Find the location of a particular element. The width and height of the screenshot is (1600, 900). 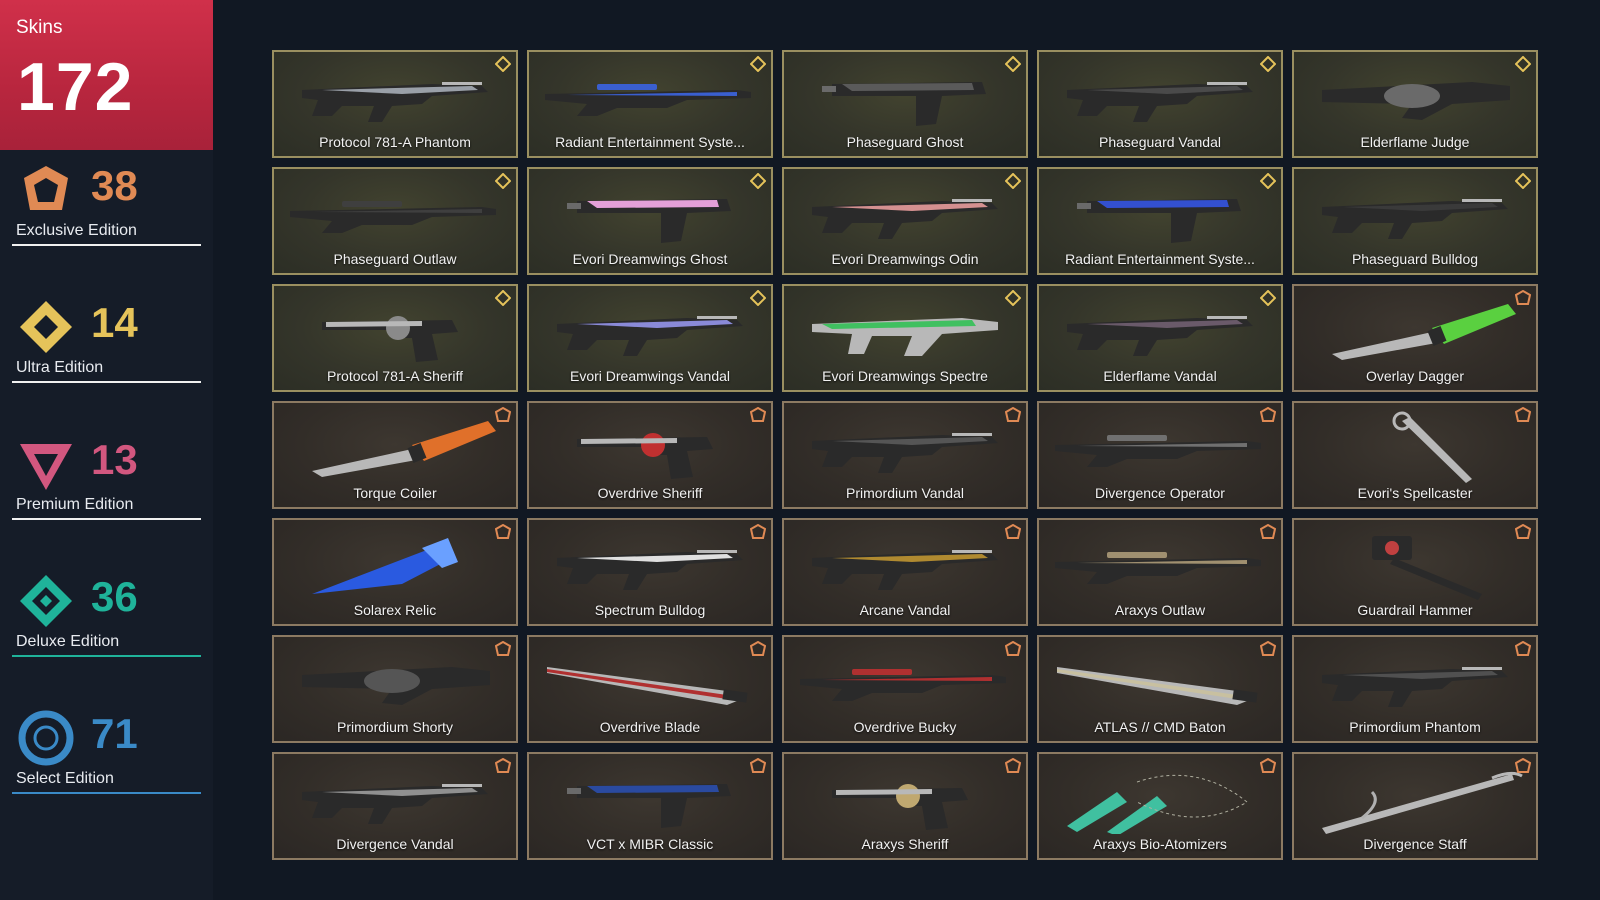

tier-name: Ultra Edition is located at coordinates (60, 367).